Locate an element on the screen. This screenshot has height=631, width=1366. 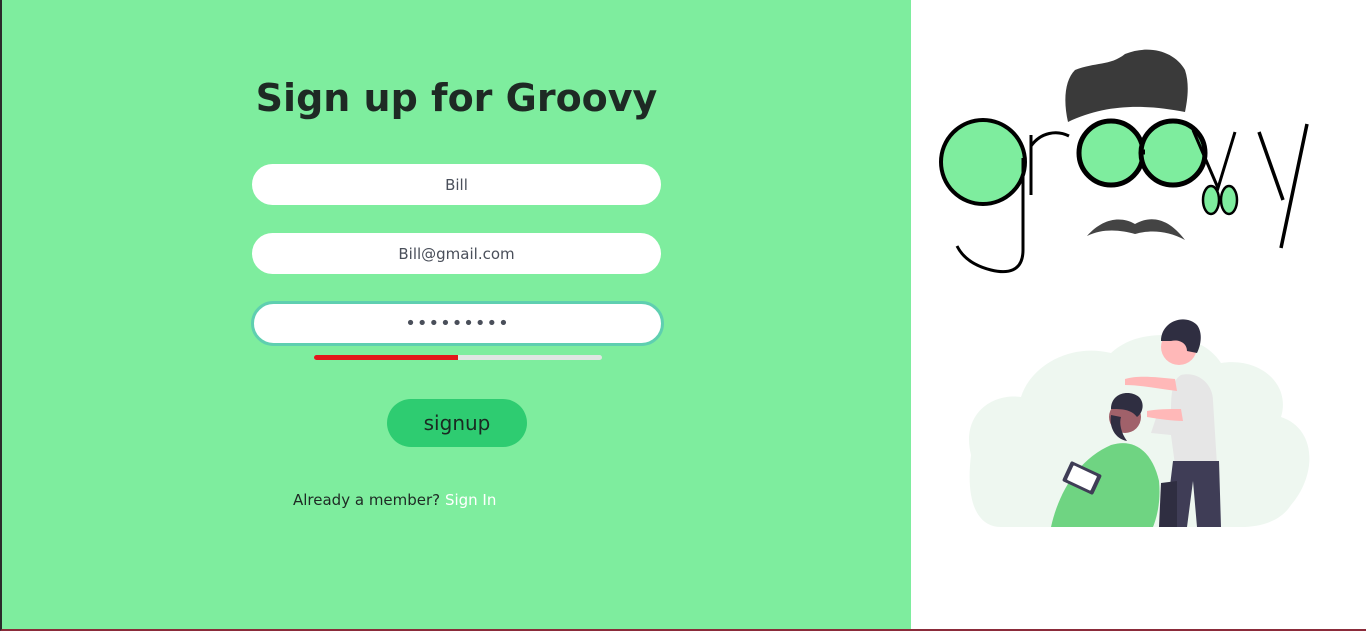
sign-in-link: Sign In is located at coordinates (470, 500).